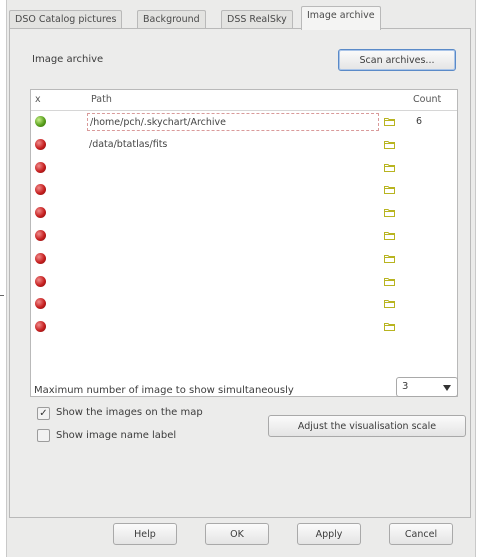 The width and height of the screenshot is (479, 557). What do you see at coordinates (341, 18) in the screenshot?
I see `tab-image-archive: Image archive` at bounding box center [341, 18].